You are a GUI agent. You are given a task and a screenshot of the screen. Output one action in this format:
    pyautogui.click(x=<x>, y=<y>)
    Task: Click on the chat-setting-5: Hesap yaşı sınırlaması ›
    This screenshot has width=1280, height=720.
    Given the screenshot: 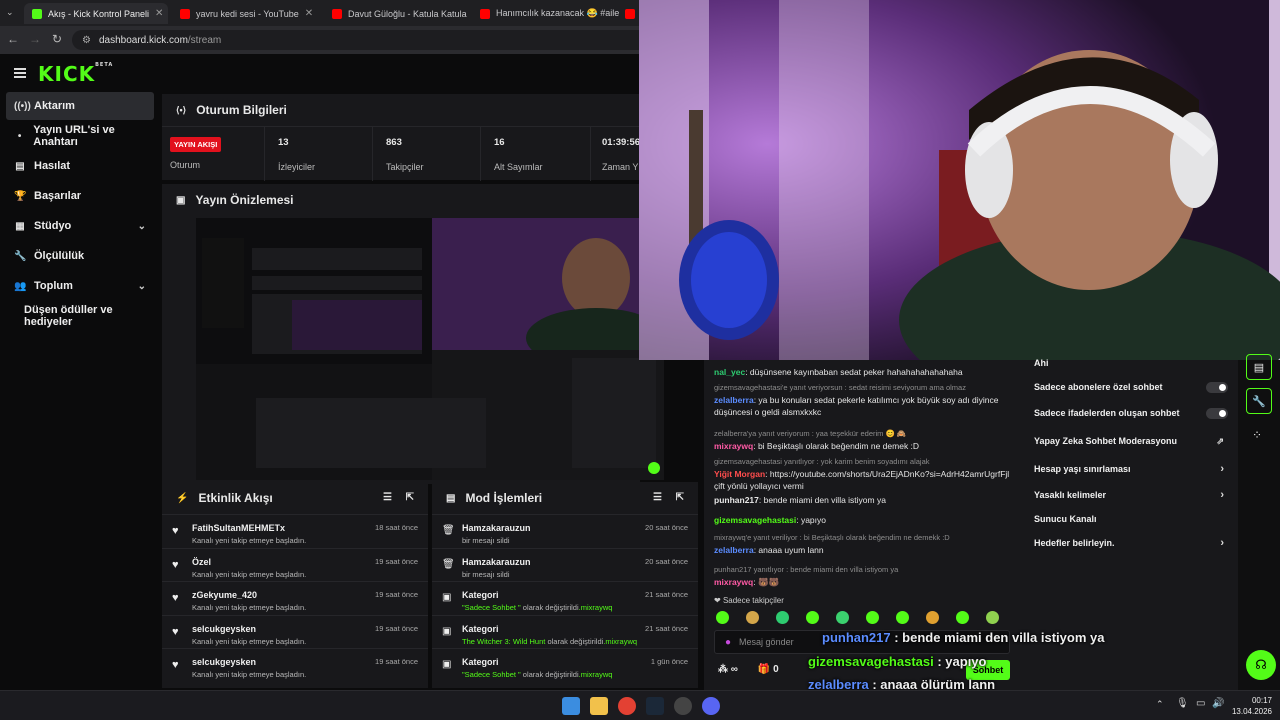 What is the action you would take?
    pyautogui.click(x=1132, y=469)
    